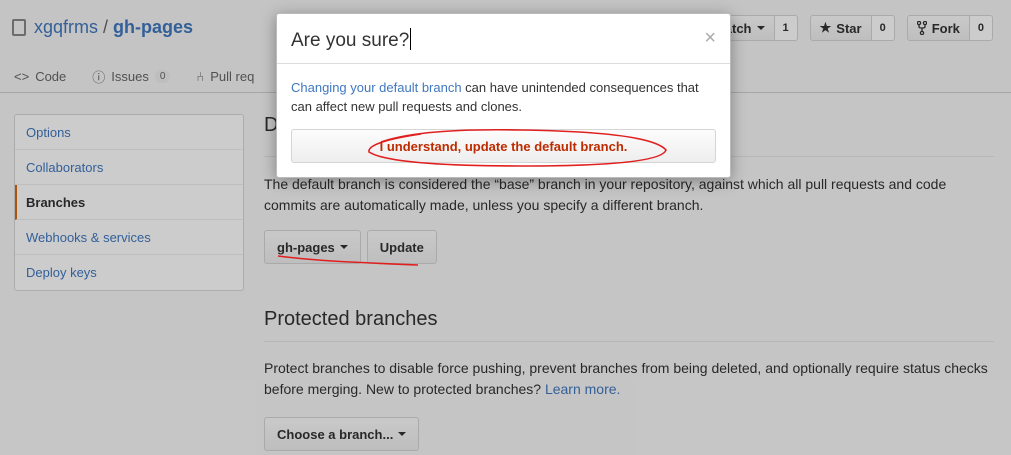 The width and height of the screenshot is (1011, 455). What do you see at coordinates (517, 147) in the screenshot?
I see `annotation-ellipse` at bounding box center [517, 147].